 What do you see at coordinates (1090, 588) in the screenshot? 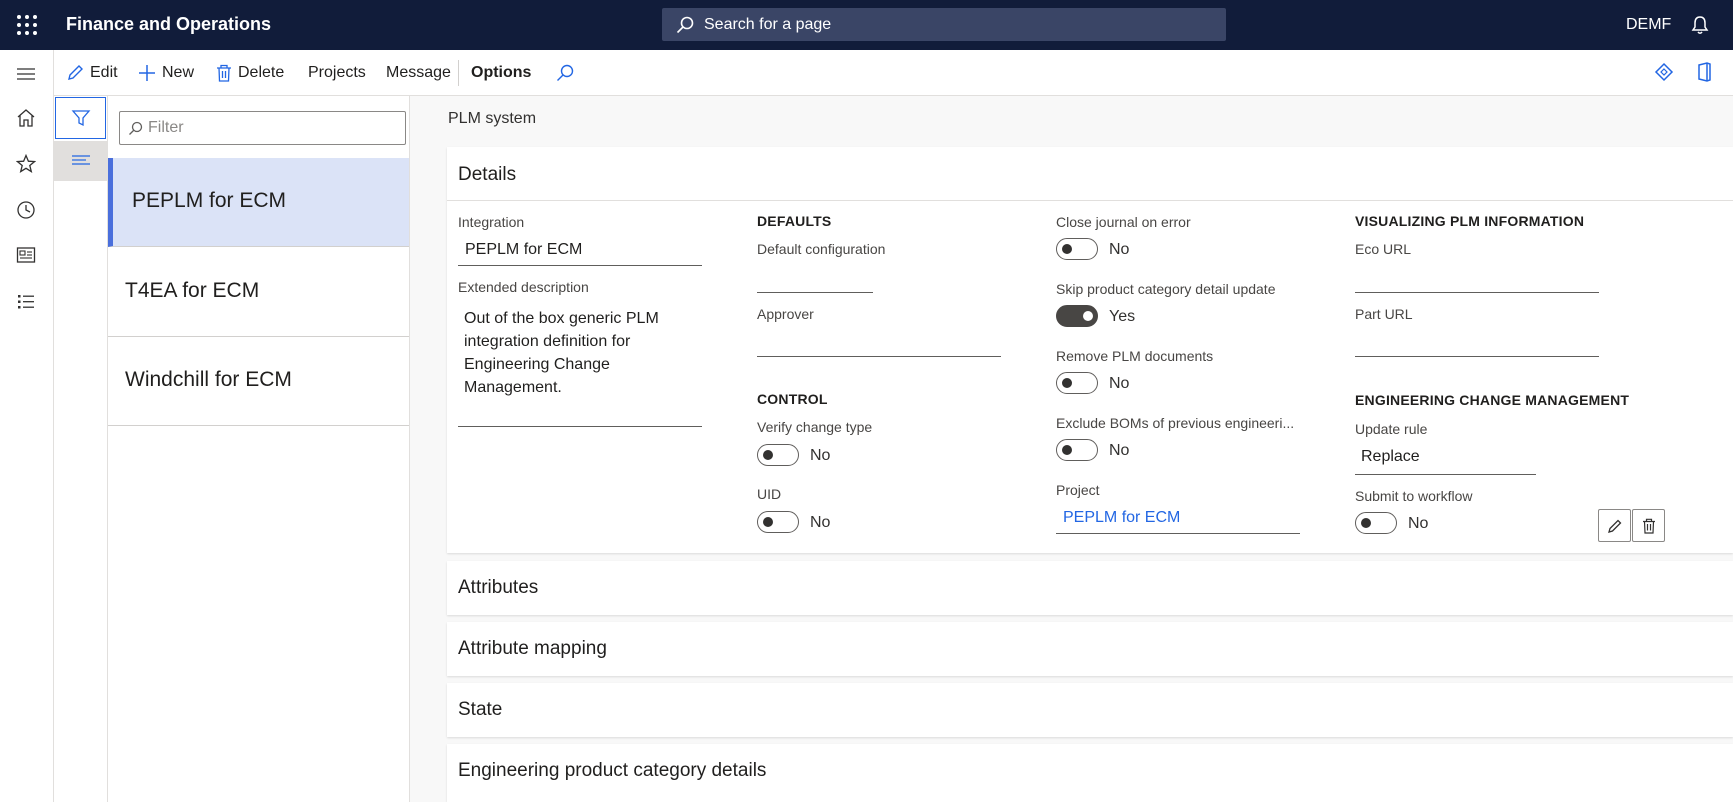
I see `attributes-fasttab: Attributes` at bounding box center [1090, 588].